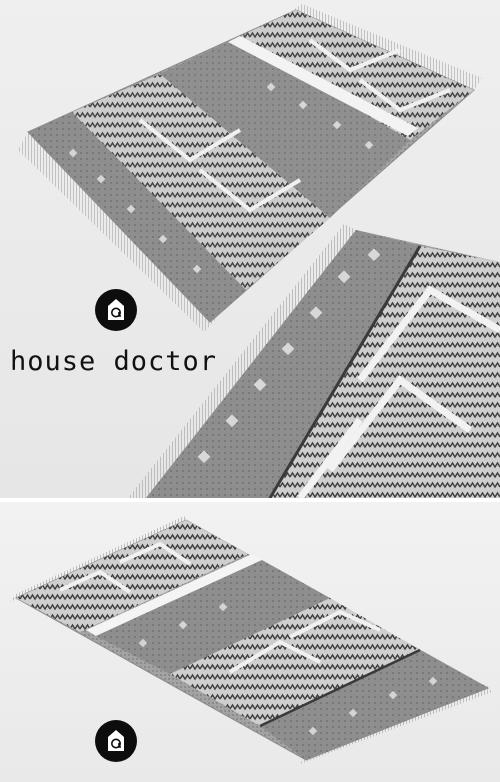  Describe the element at coordinates (114, 361) in the screenshot. I see `brand-name: house doctor` at that location.